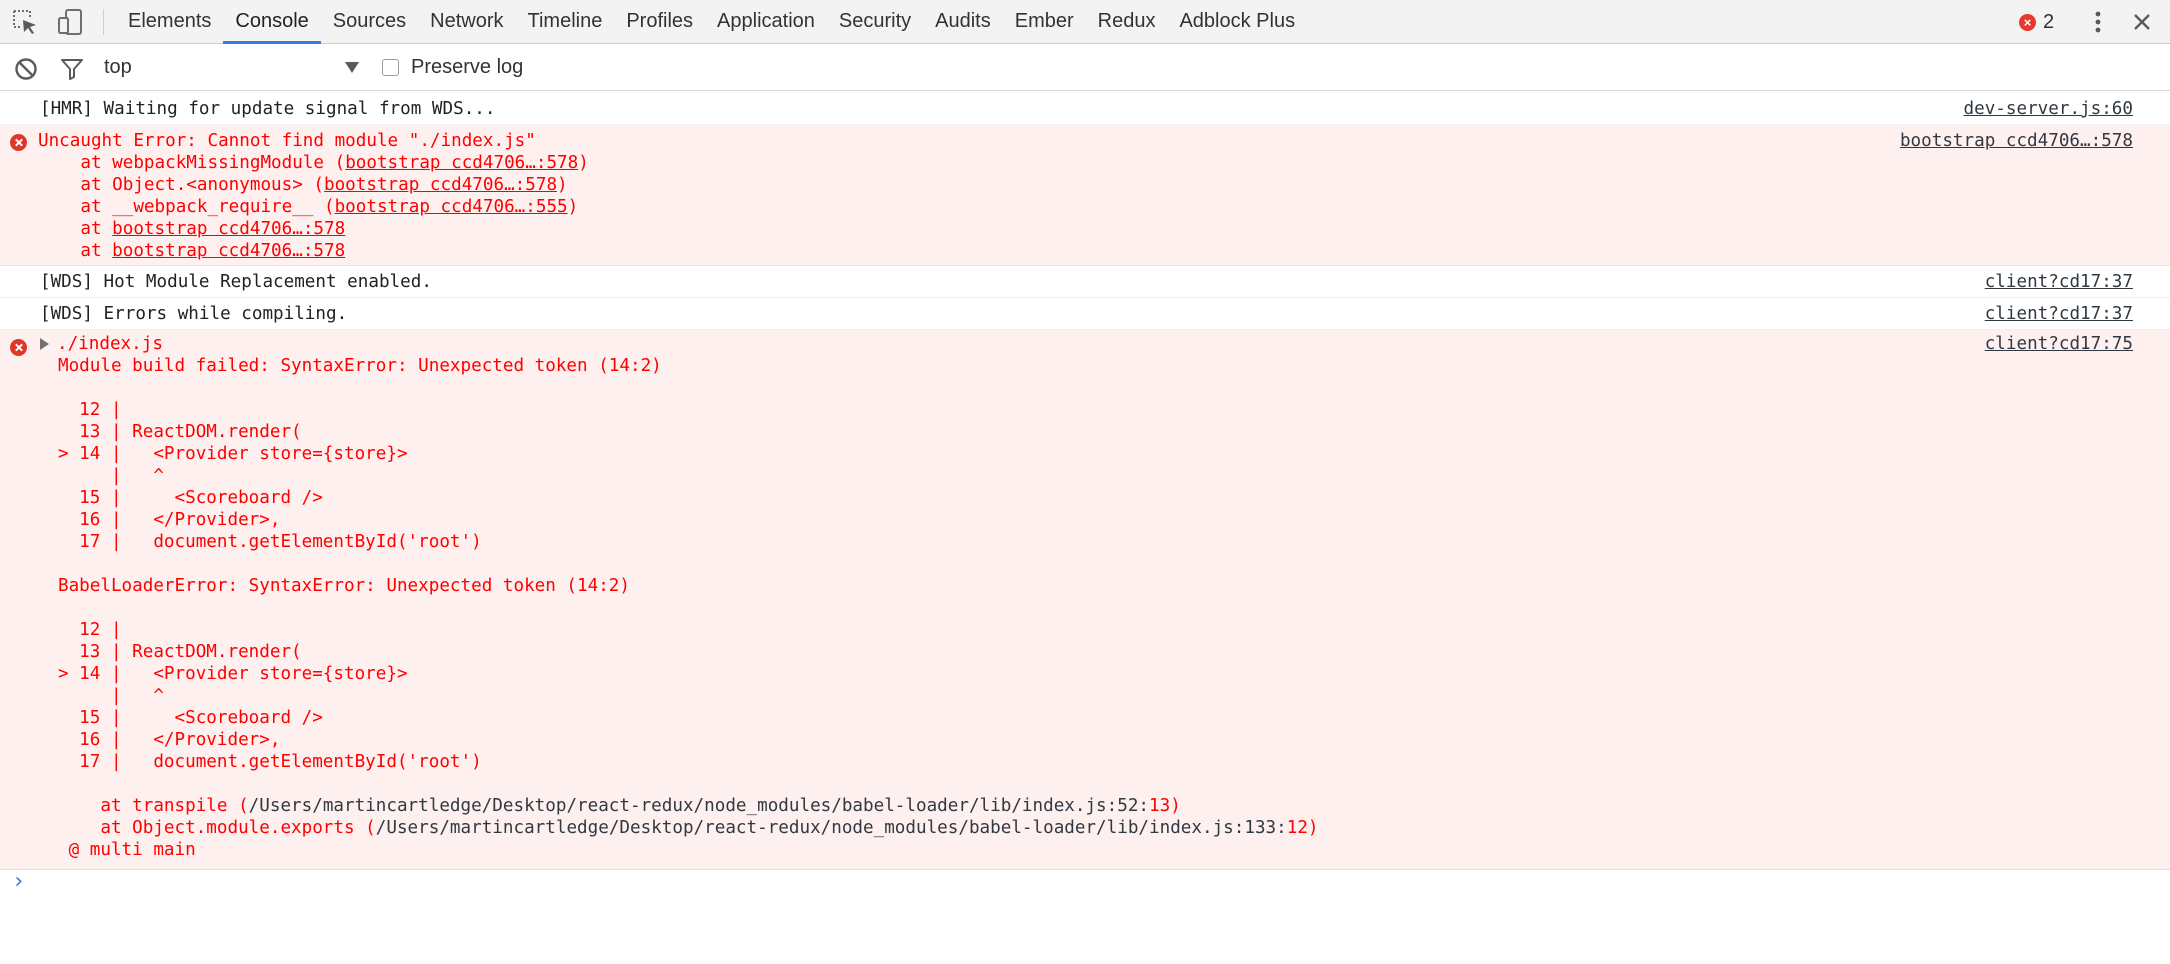  Describe the element at coordinates (44, 344) in the screenshot. I see `expand-triangle-icon` at that location.